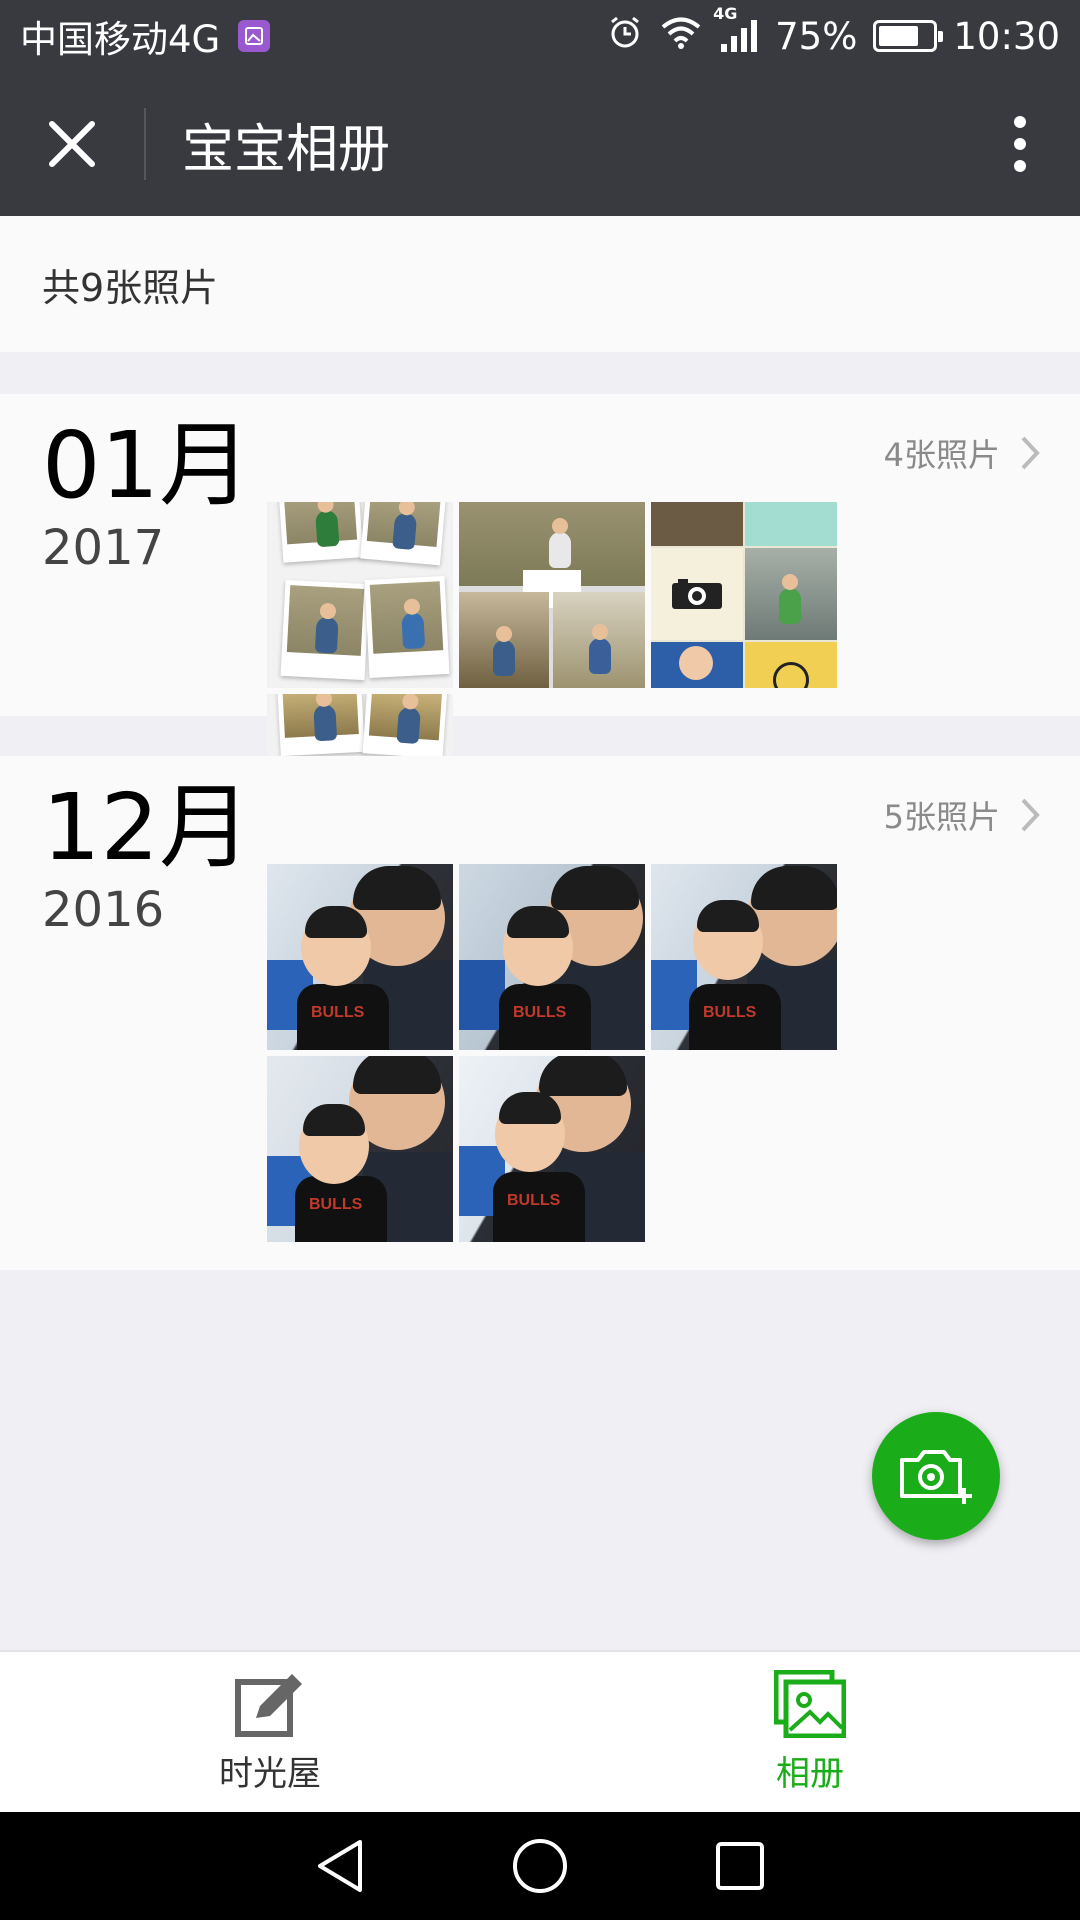 The height and width of the screenshot is (1920, 1080). What do you see at coordinates (130, 287) in the screenshot?
I see `total-photos-label: 共9张照片` at bounding box center [130, 287].